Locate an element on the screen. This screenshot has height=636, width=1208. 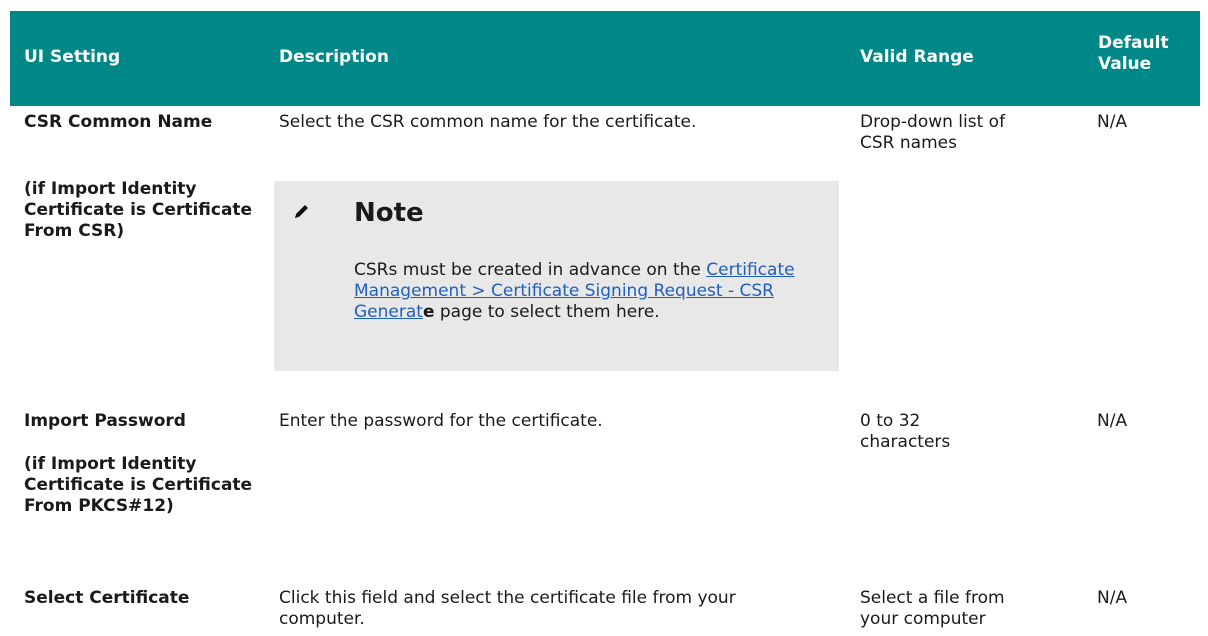
valid-range-text: Select a file from your computer is located at coordinates (932, 608).